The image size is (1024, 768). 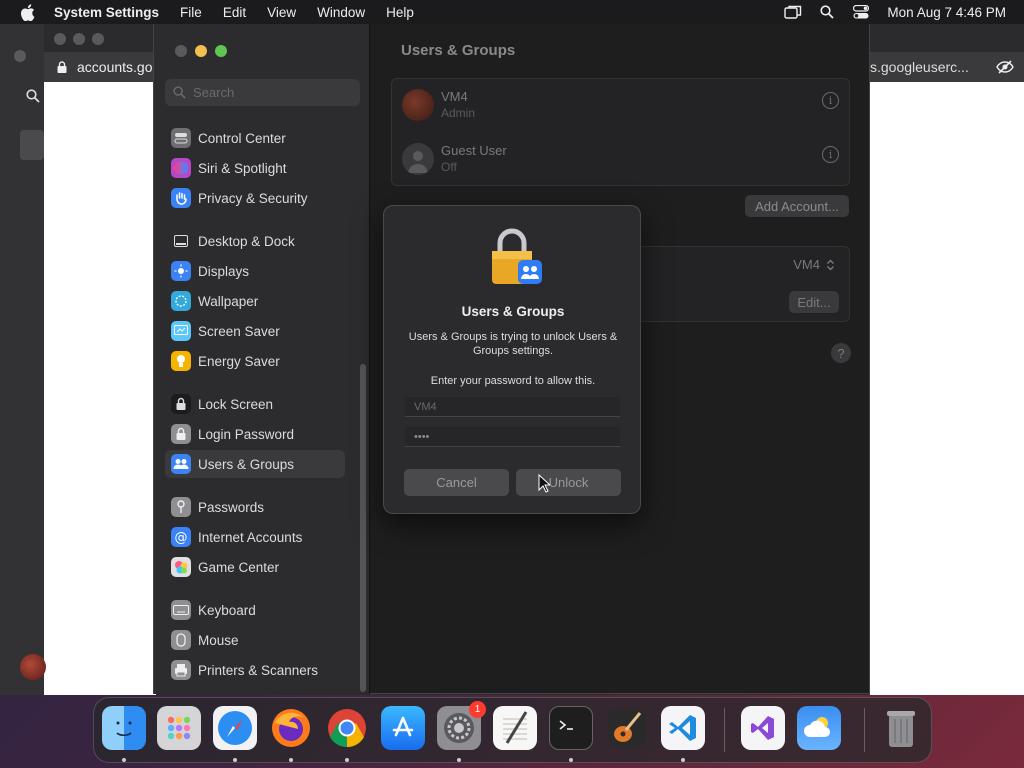 I want to click on sidebar-item-control-center: Control Center, so click(x=255, y=138).